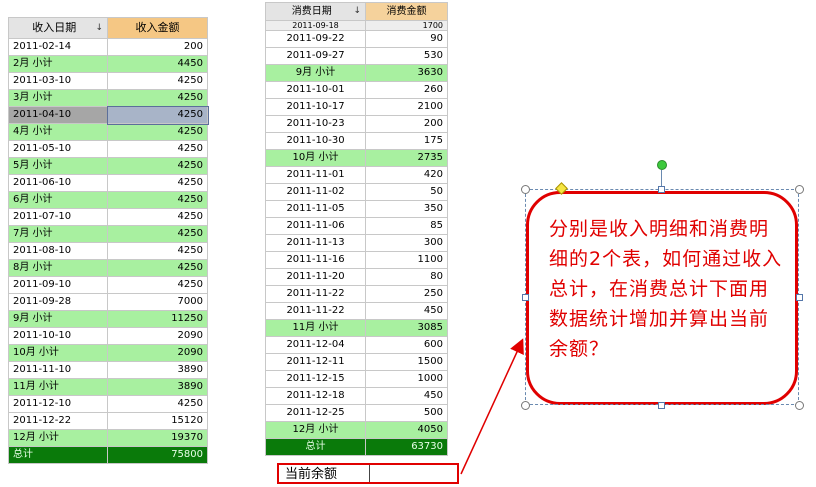  Describe the element at coordinates (661, 405) in the screenshot. I see `resize-handle-bottom` at that location.